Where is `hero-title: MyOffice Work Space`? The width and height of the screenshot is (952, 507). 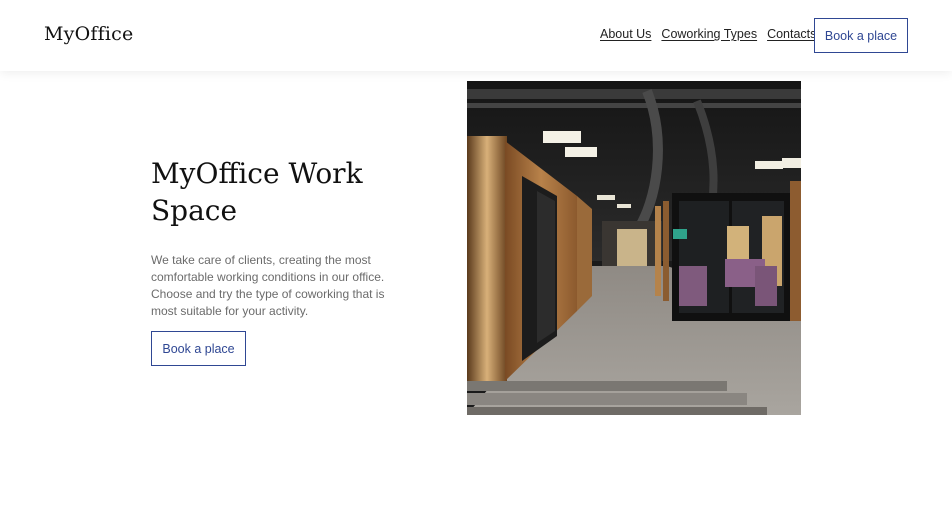 hero-title: MyOffice Work Space is located at coordinates (257, 192).